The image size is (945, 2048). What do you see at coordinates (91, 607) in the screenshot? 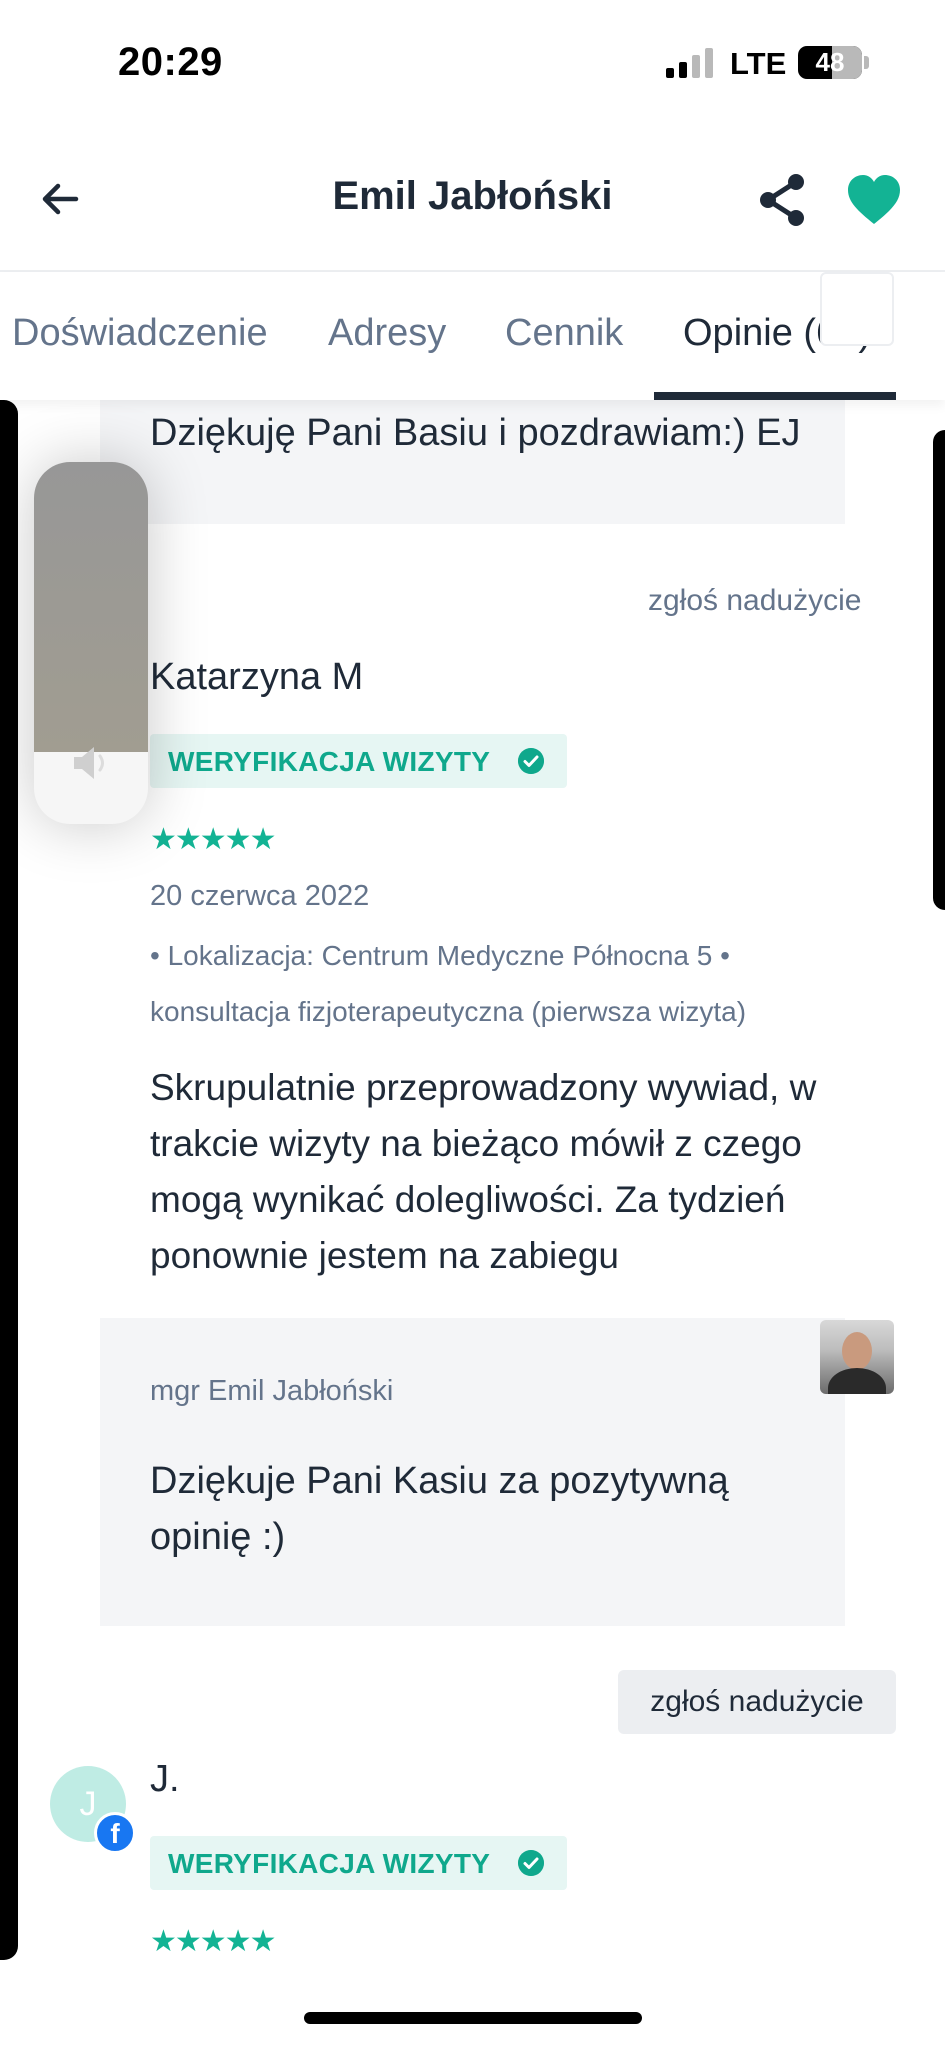
I see `volume-level-fill` at bounding box center [91, 607].